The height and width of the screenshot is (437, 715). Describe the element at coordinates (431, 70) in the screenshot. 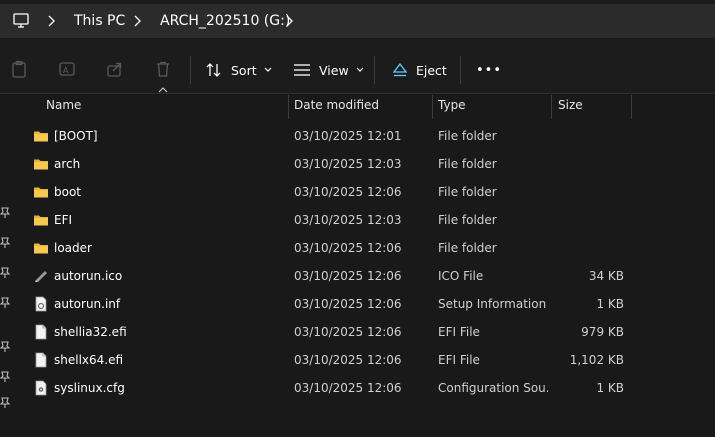

I see `eject-label: Eject` at that location.